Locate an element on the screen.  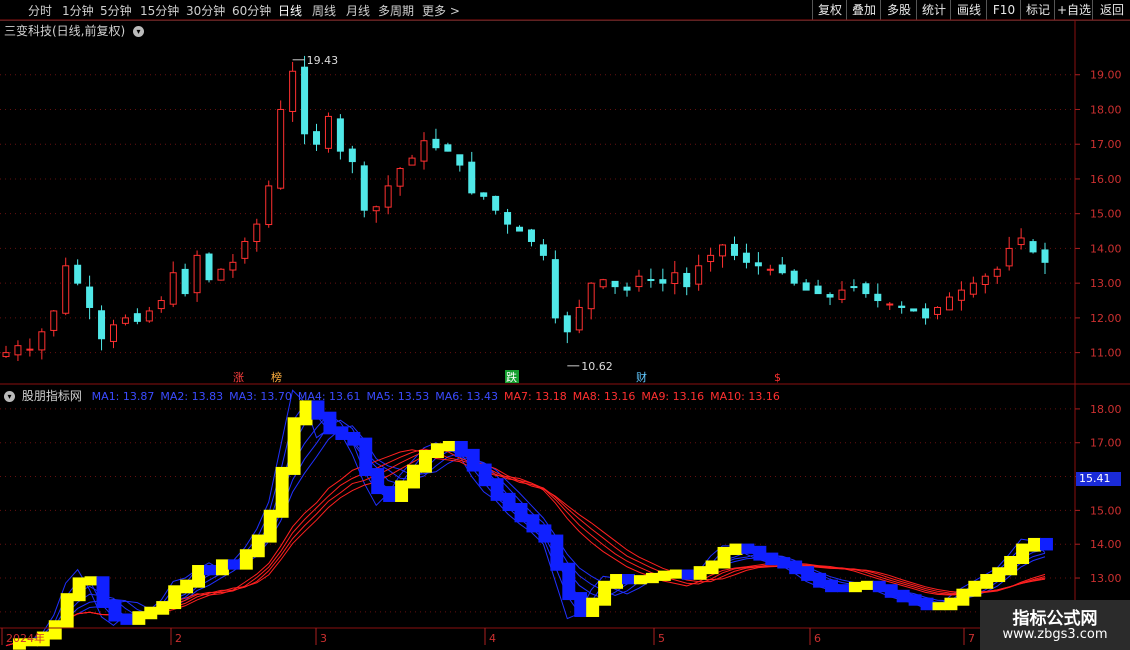
ma-legend-item: MA5: 13.53 is located at coordinates (398, 396).